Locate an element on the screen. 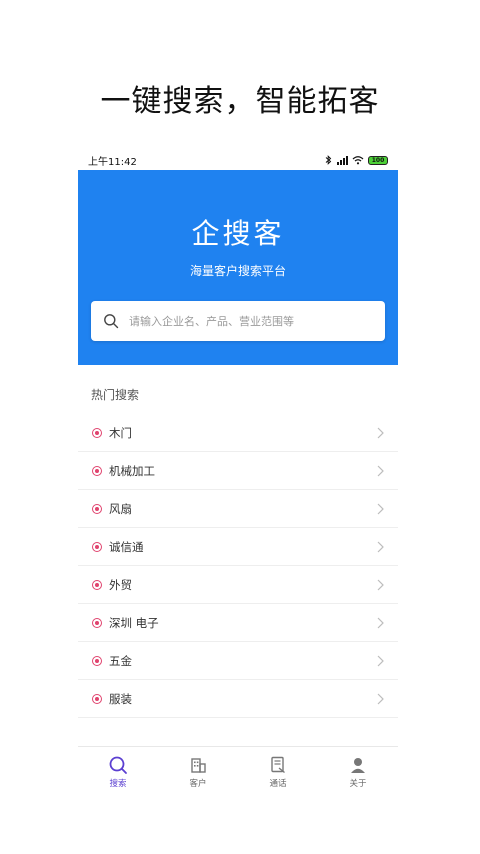 The width and height of the screenshot is (480, 854). hot-search-item: 五金 is located at coordinates (238, 661).